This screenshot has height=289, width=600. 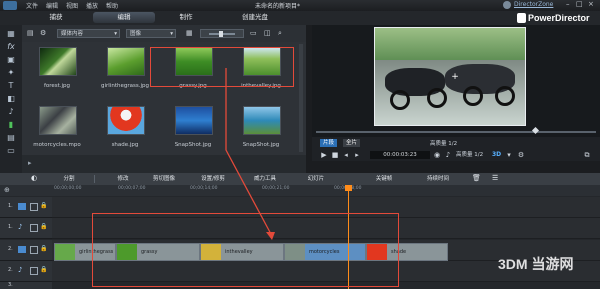 I want to click on annotation-arrow, so click(x=250, y=154).